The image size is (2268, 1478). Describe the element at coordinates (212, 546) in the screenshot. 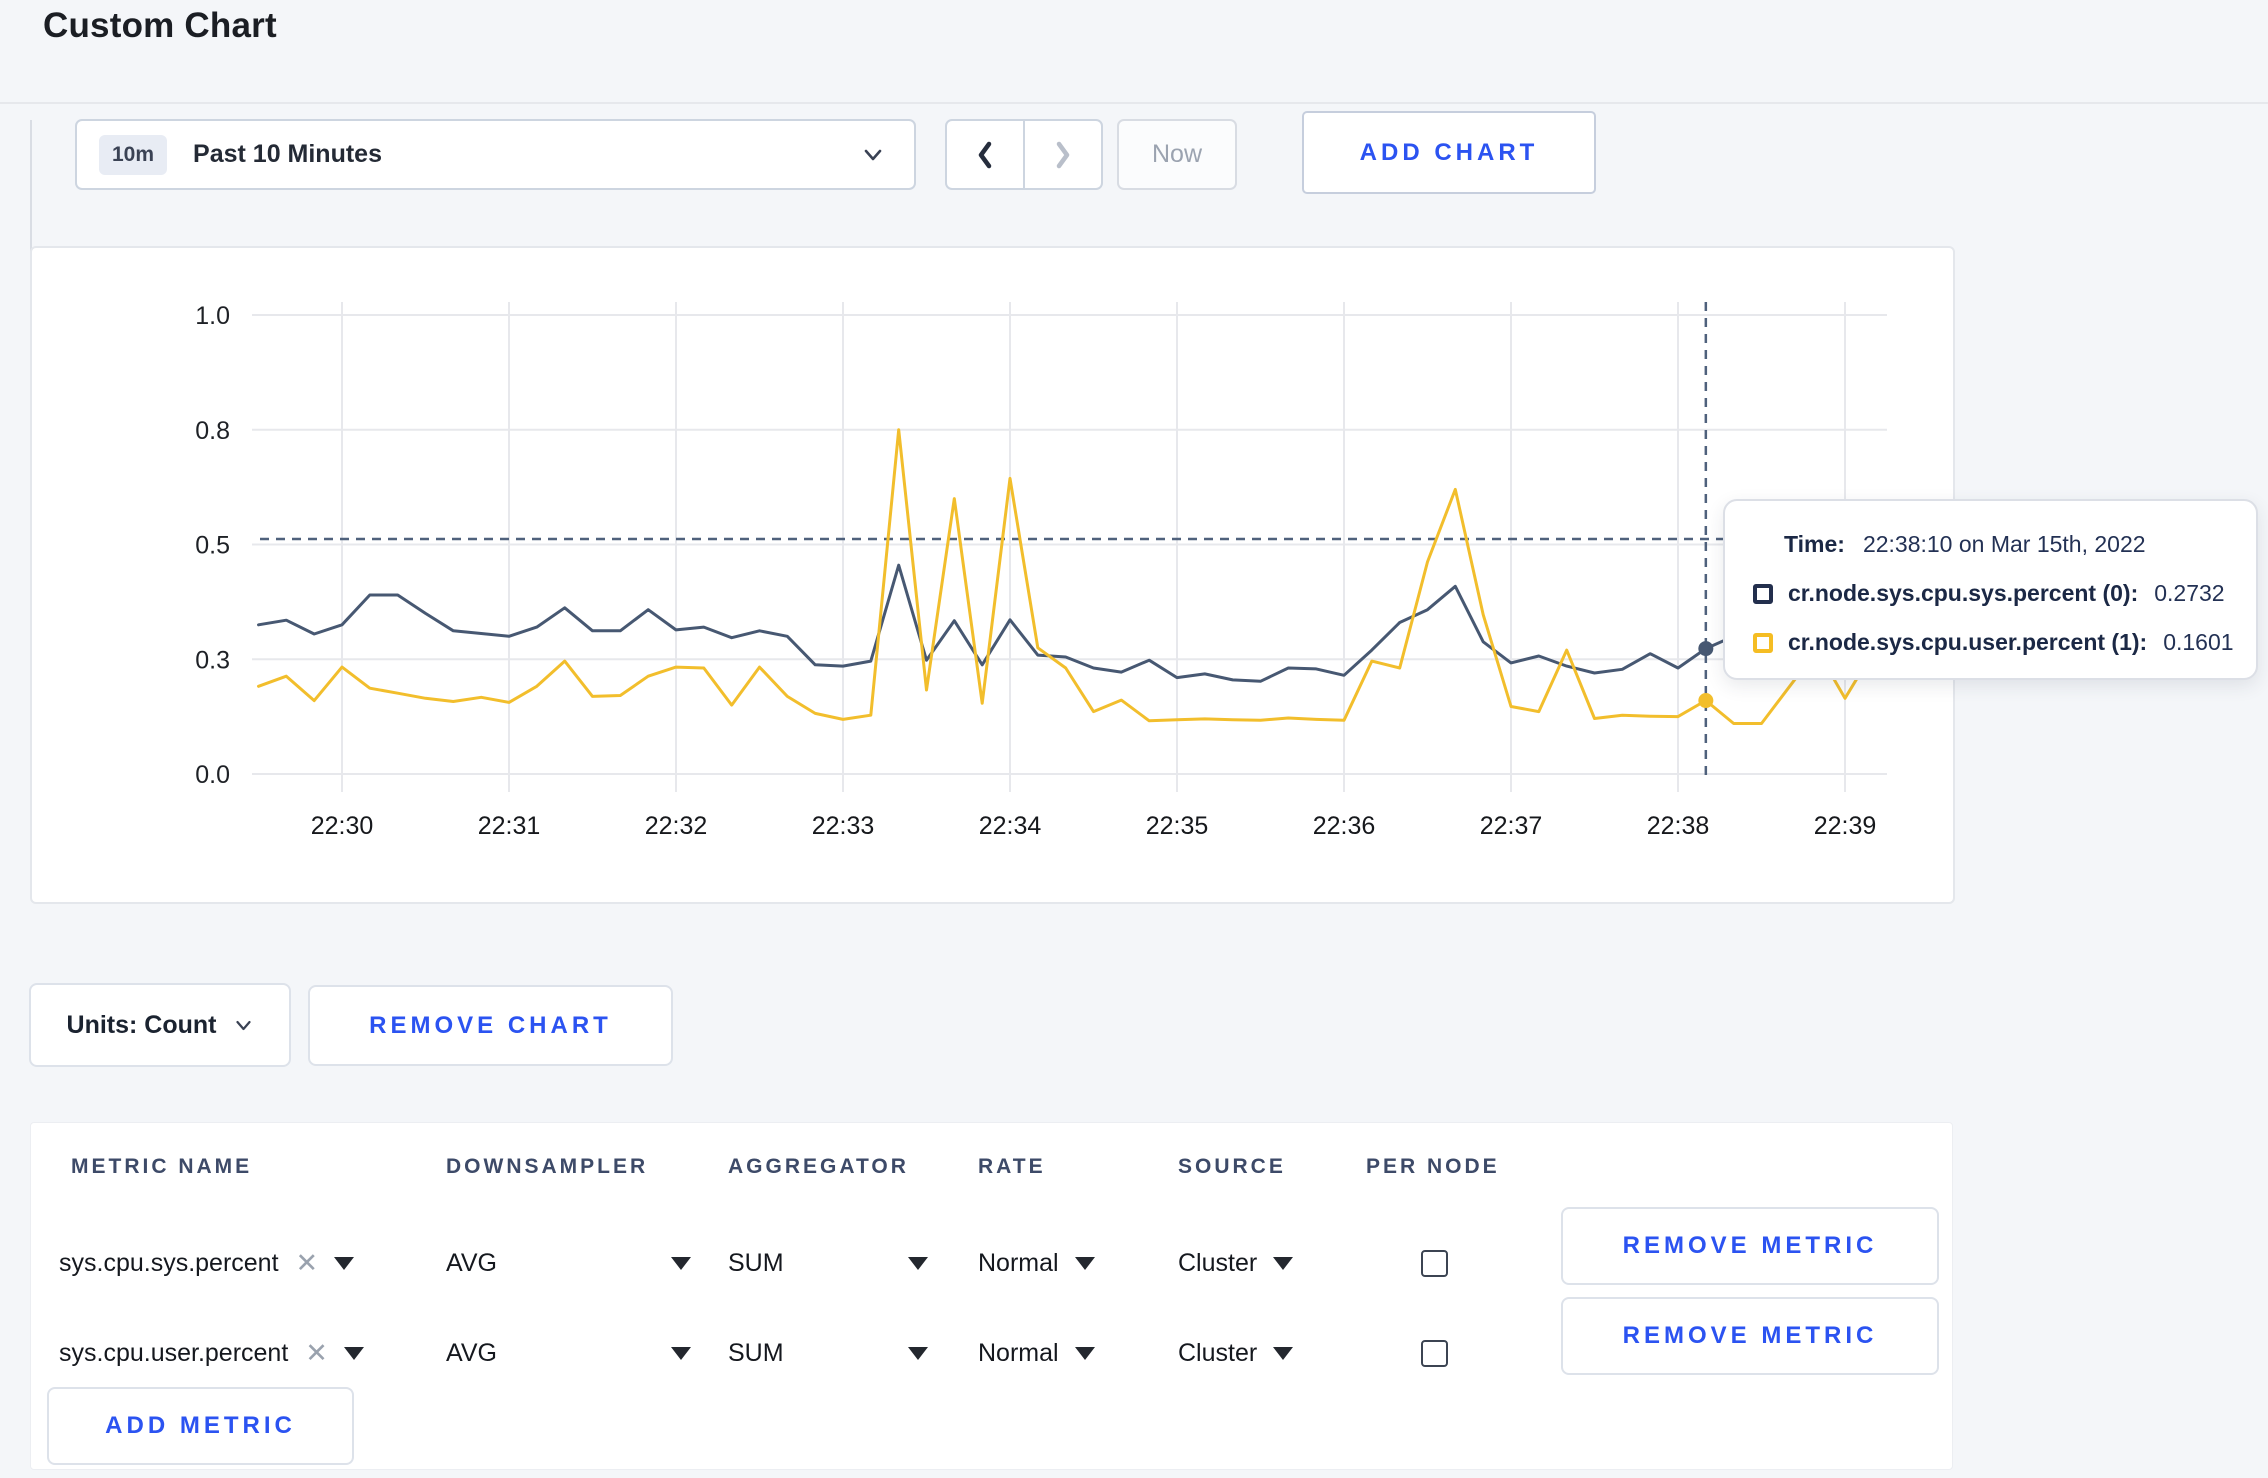

I see `y-axis-tick-label: 0.5` at that location.